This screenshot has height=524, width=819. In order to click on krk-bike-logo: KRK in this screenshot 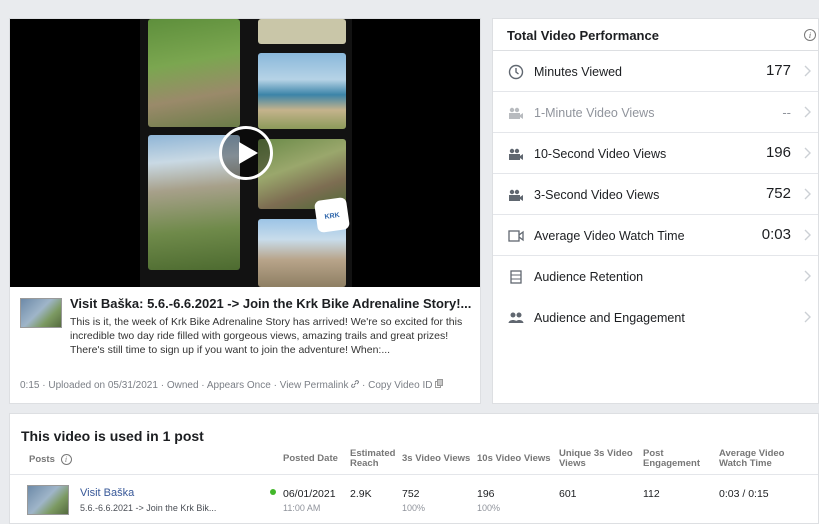, I will do `click(332, 215)`.